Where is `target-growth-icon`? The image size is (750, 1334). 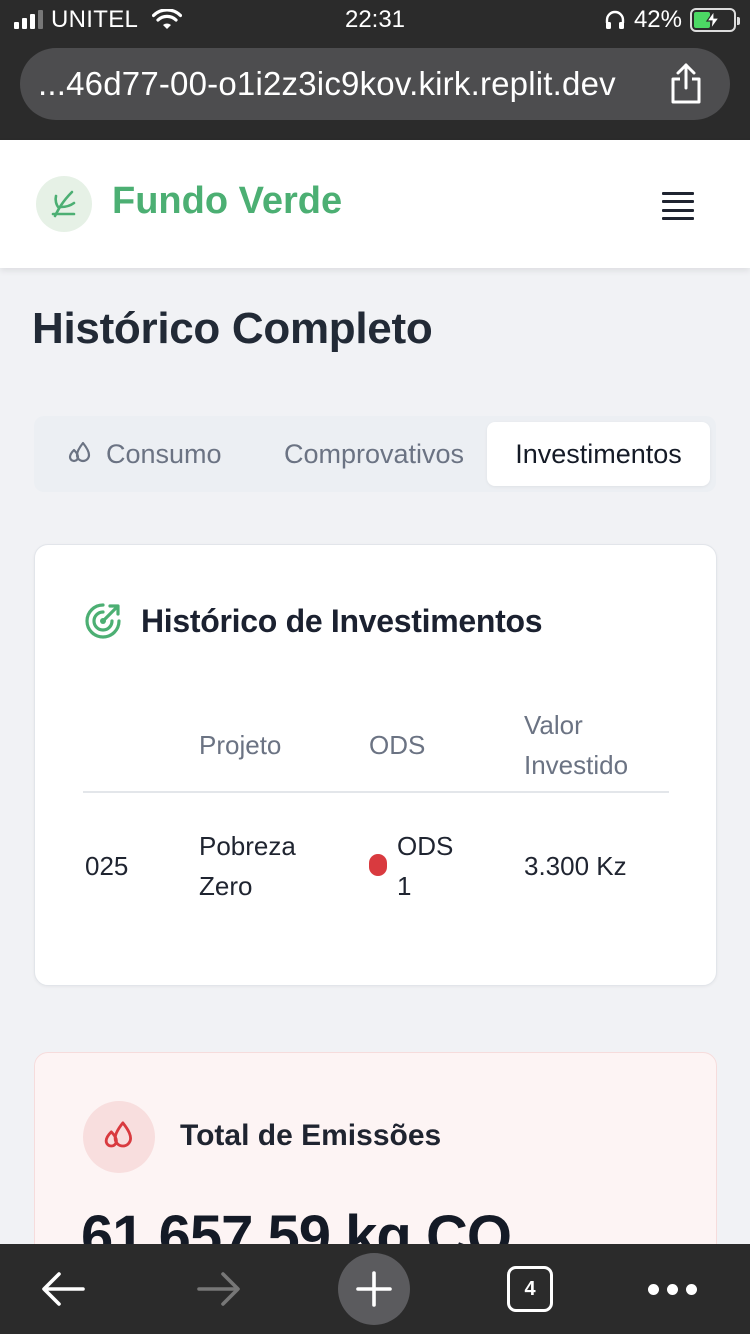
target-growth-icon is located at coordinates (103, 621).